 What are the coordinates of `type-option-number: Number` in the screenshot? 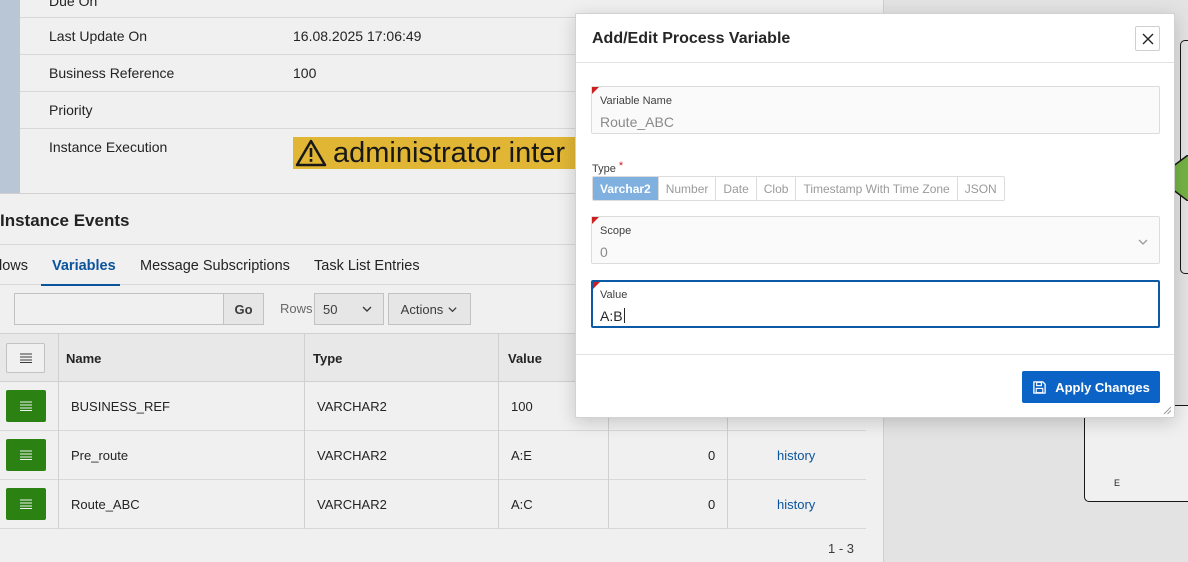 It's located at (687, 188).